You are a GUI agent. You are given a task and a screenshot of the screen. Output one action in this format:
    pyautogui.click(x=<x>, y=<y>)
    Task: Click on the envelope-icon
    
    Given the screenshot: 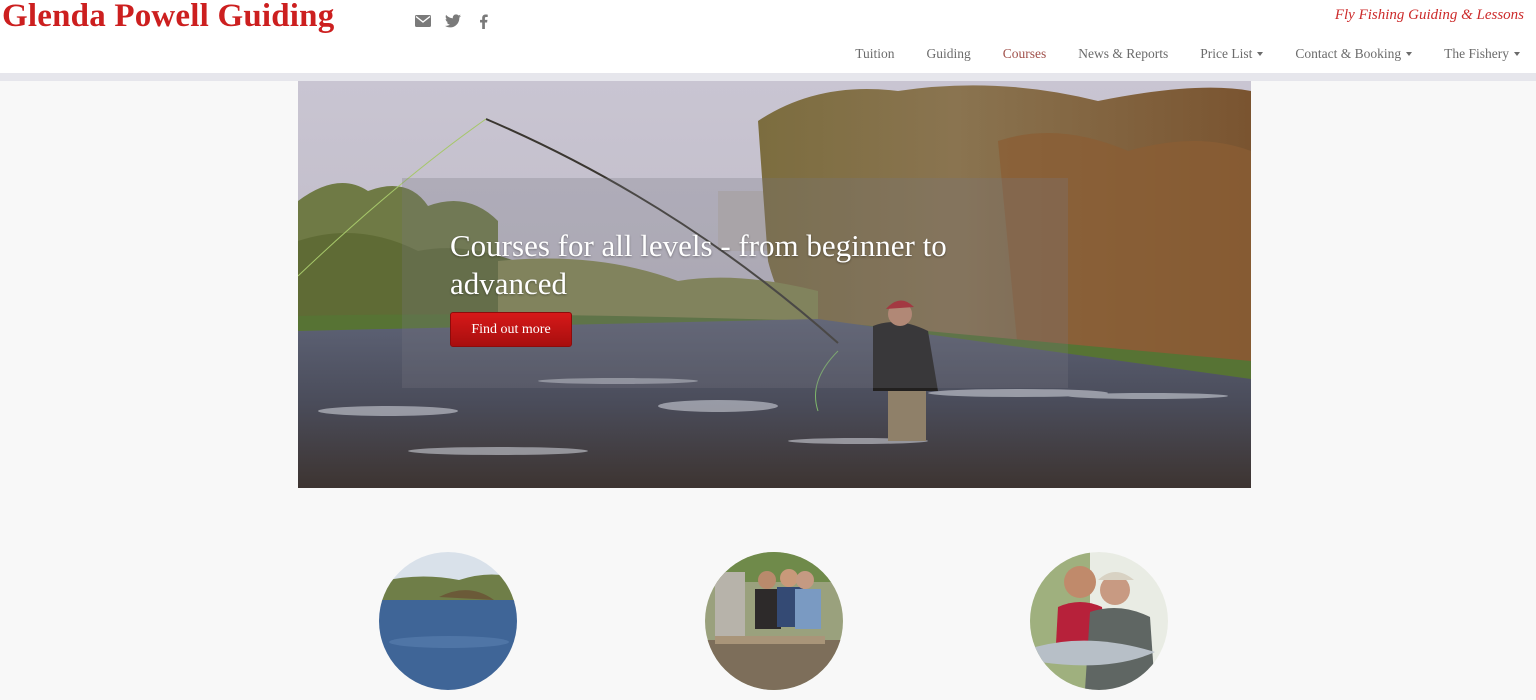 What is the action you would take?
    pyautogui.click(x=423, y=21)
    